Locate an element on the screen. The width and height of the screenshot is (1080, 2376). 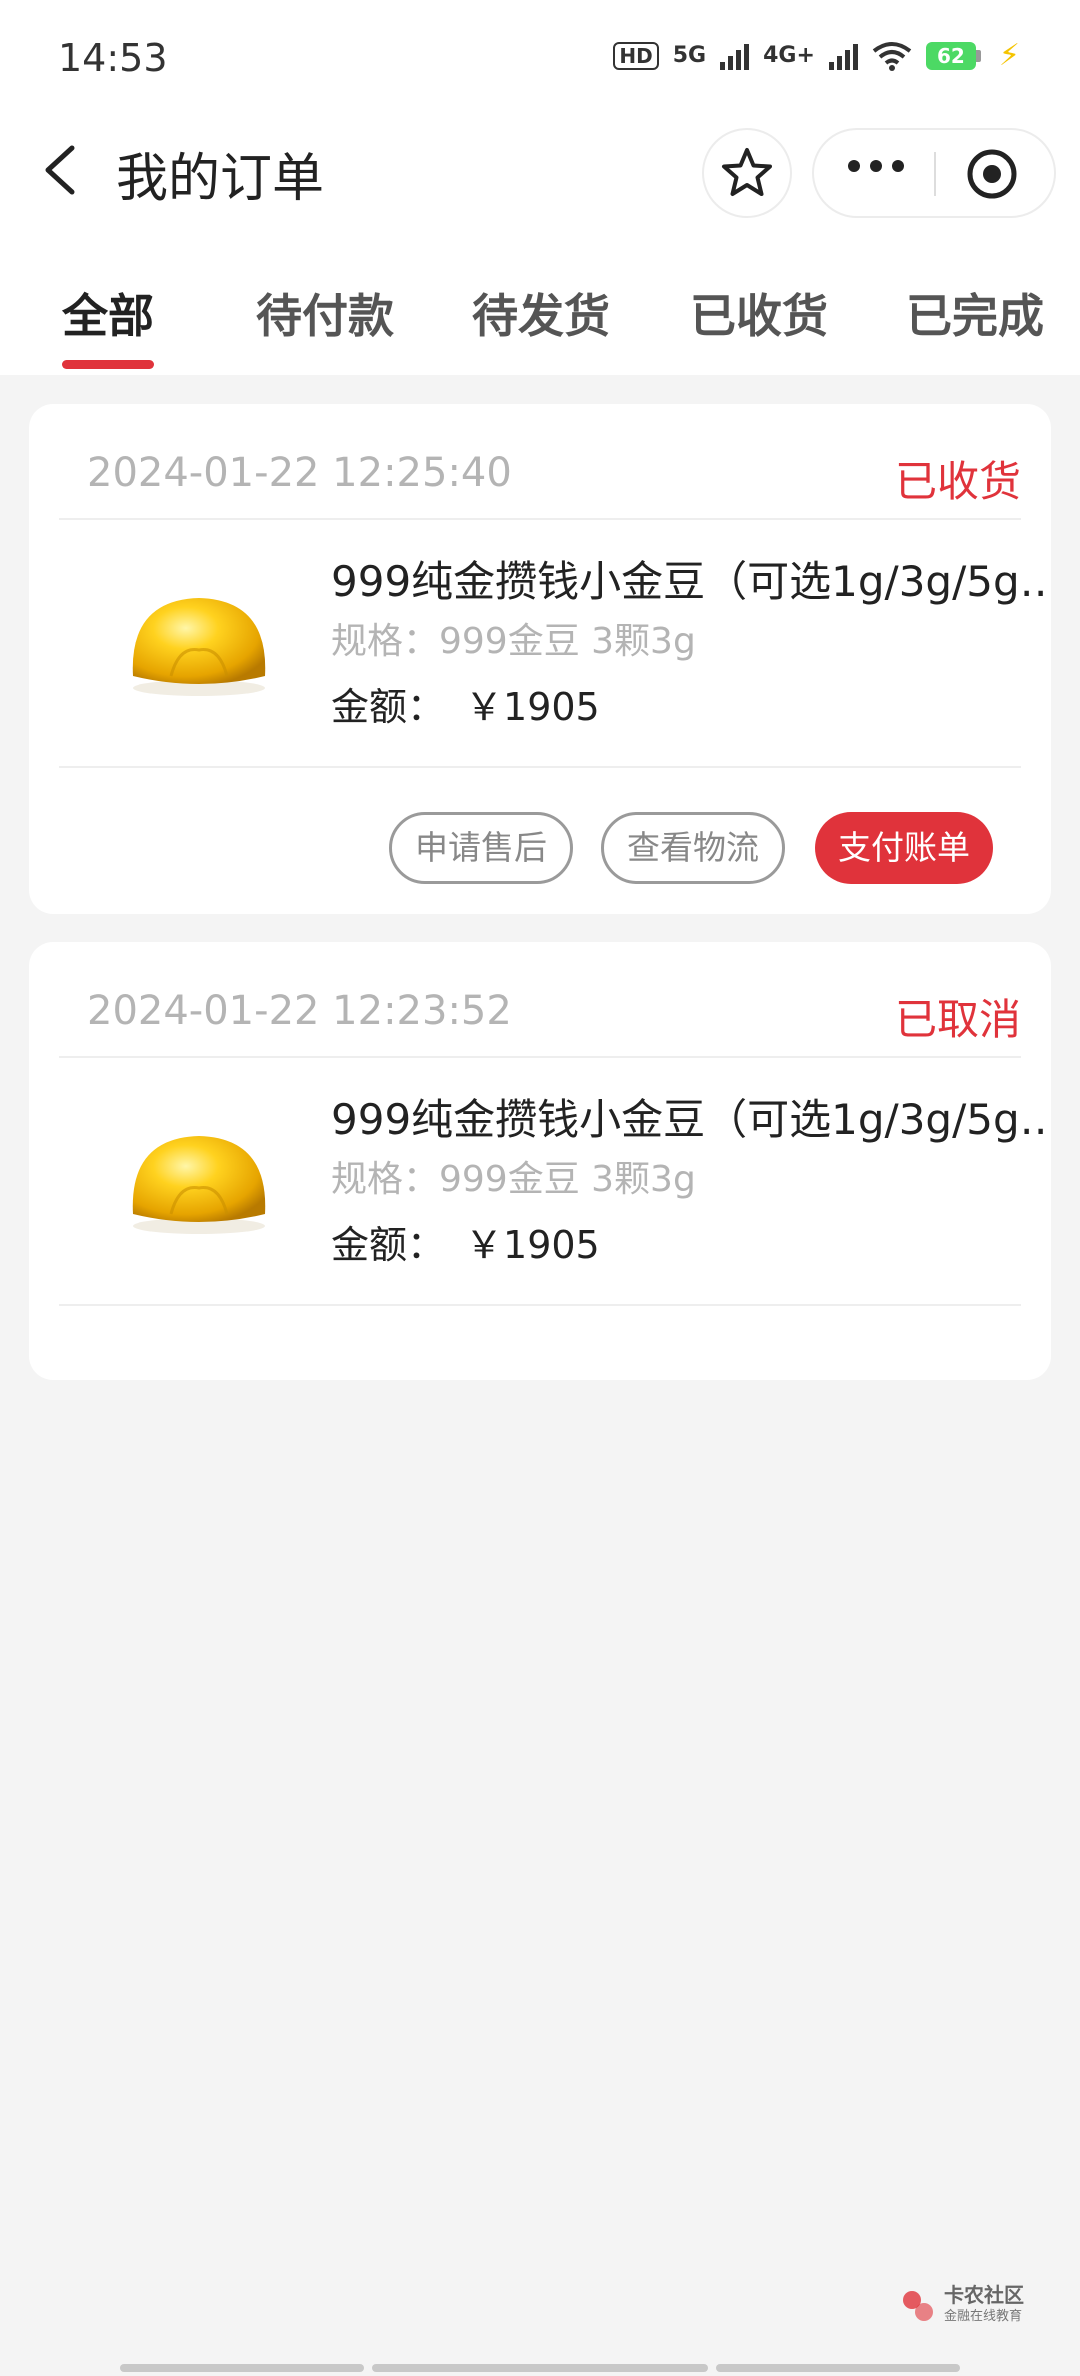
watermark-title: 卡农社区 is located at coordinates (984, 2295).